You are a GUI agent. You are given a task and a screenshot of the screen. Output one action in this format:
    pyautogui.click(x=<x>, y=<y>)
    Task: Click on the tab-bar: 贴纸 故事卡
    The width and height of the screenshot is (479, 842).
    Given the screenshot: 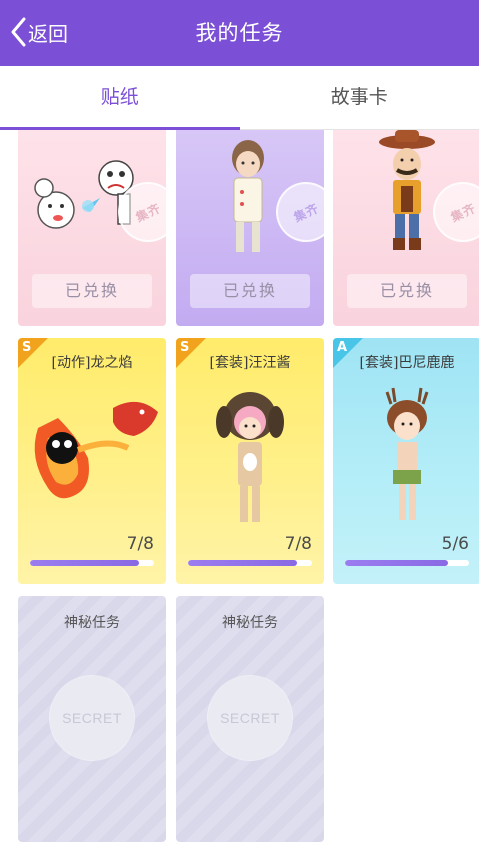 What is the action you would take?
    pyautogui.click(x=239, y=98)
    